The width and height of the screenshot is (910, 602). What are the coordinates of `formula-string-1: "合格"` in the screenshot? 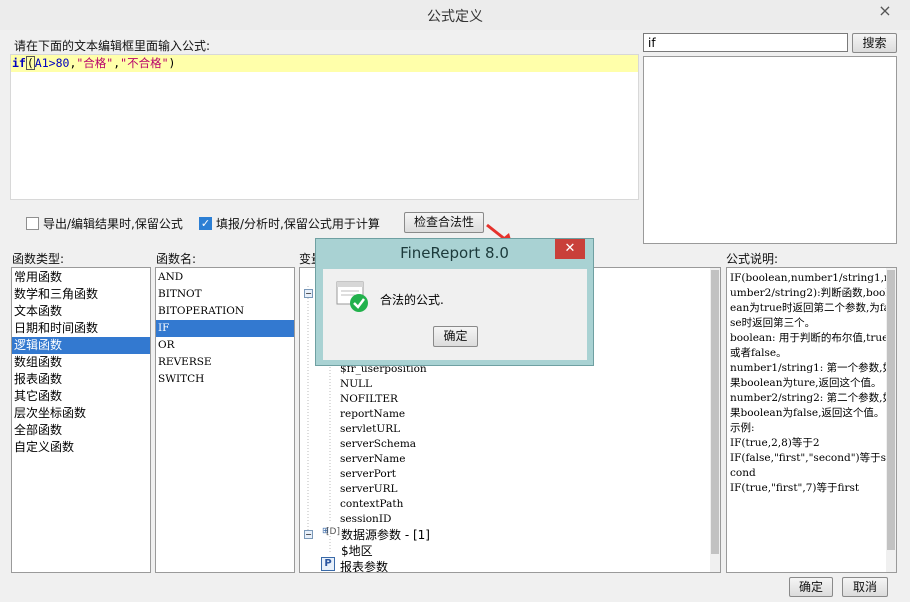 It's located at (95, 63).